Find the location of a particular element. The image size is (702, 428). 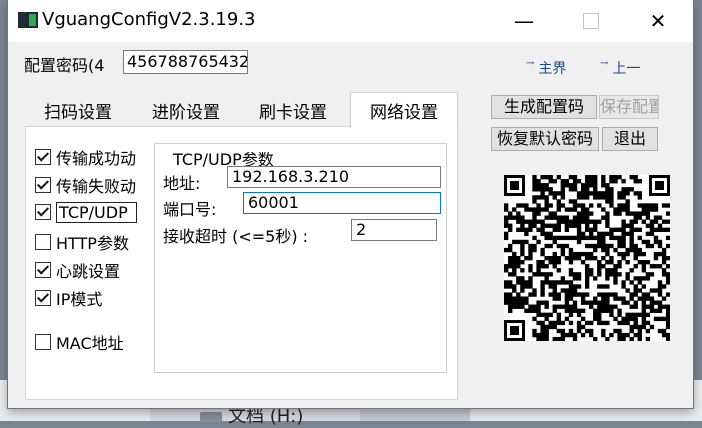

save-config-button: 保存配置 is located at coordinates (629, 107).